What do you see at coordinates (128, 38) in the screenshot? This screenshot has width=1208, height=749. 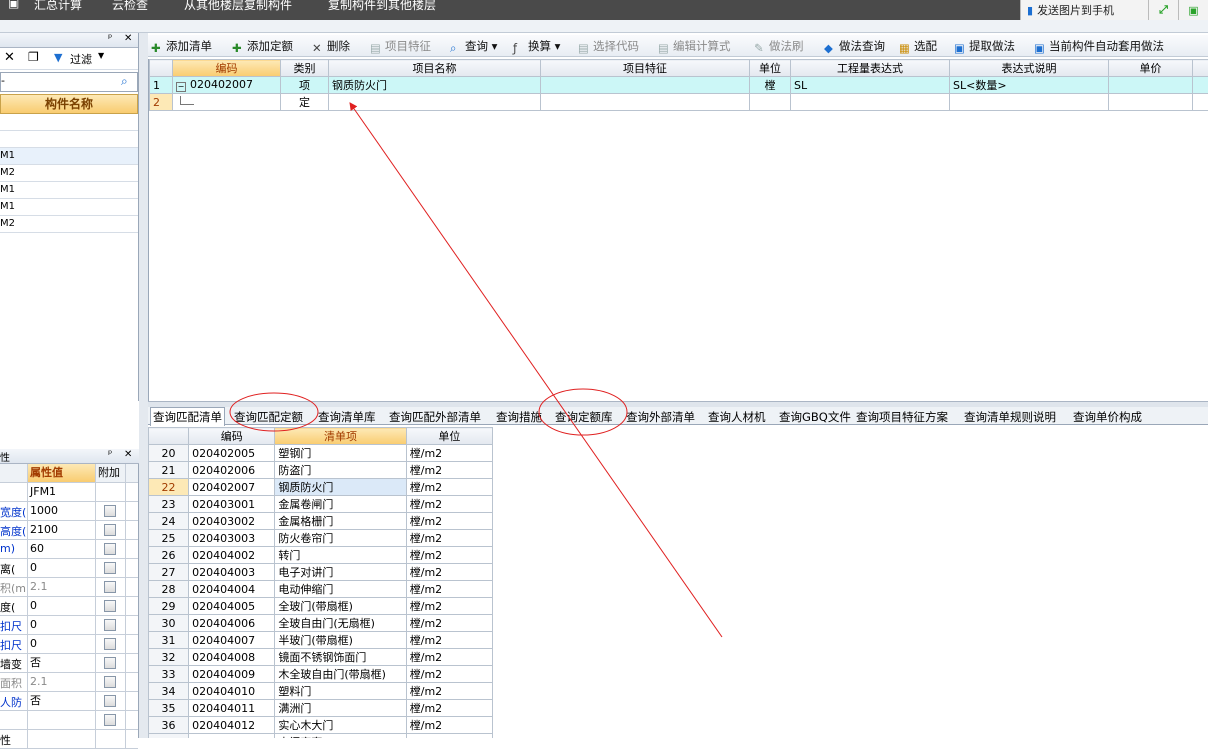 I see `close-icon: ✕` at bounding box center [128, 38].